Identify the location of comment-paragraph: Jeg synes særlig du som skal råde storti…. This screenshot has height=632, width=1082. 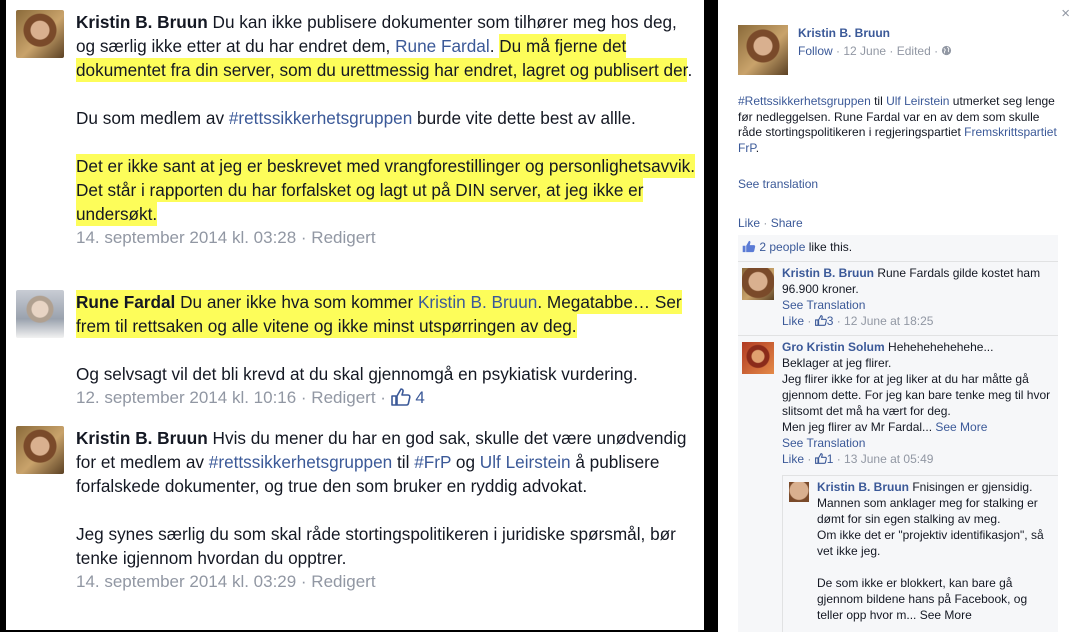
(386, 546).